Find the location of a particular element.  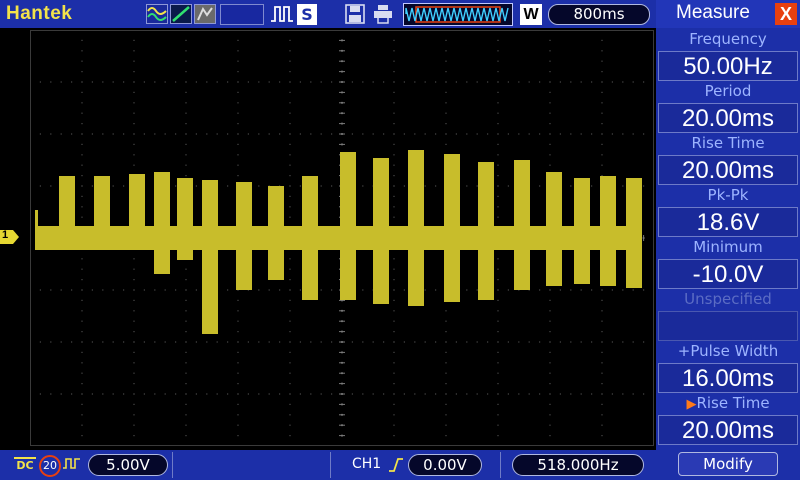

slope-icon is located at coordinates (181, 14).